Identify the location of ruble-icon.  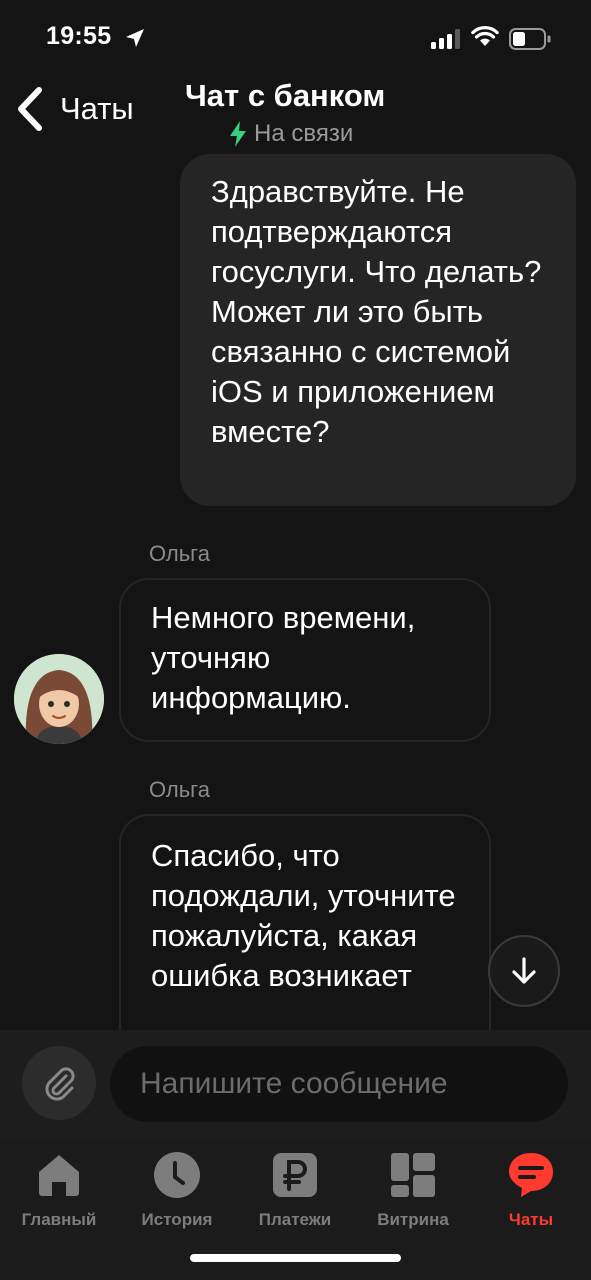
(295, 1175).